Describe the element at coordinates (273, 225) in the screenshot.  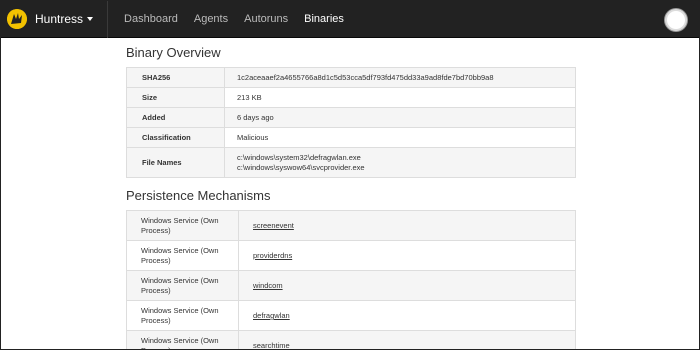
I see `service-link: screenevent` at that location.